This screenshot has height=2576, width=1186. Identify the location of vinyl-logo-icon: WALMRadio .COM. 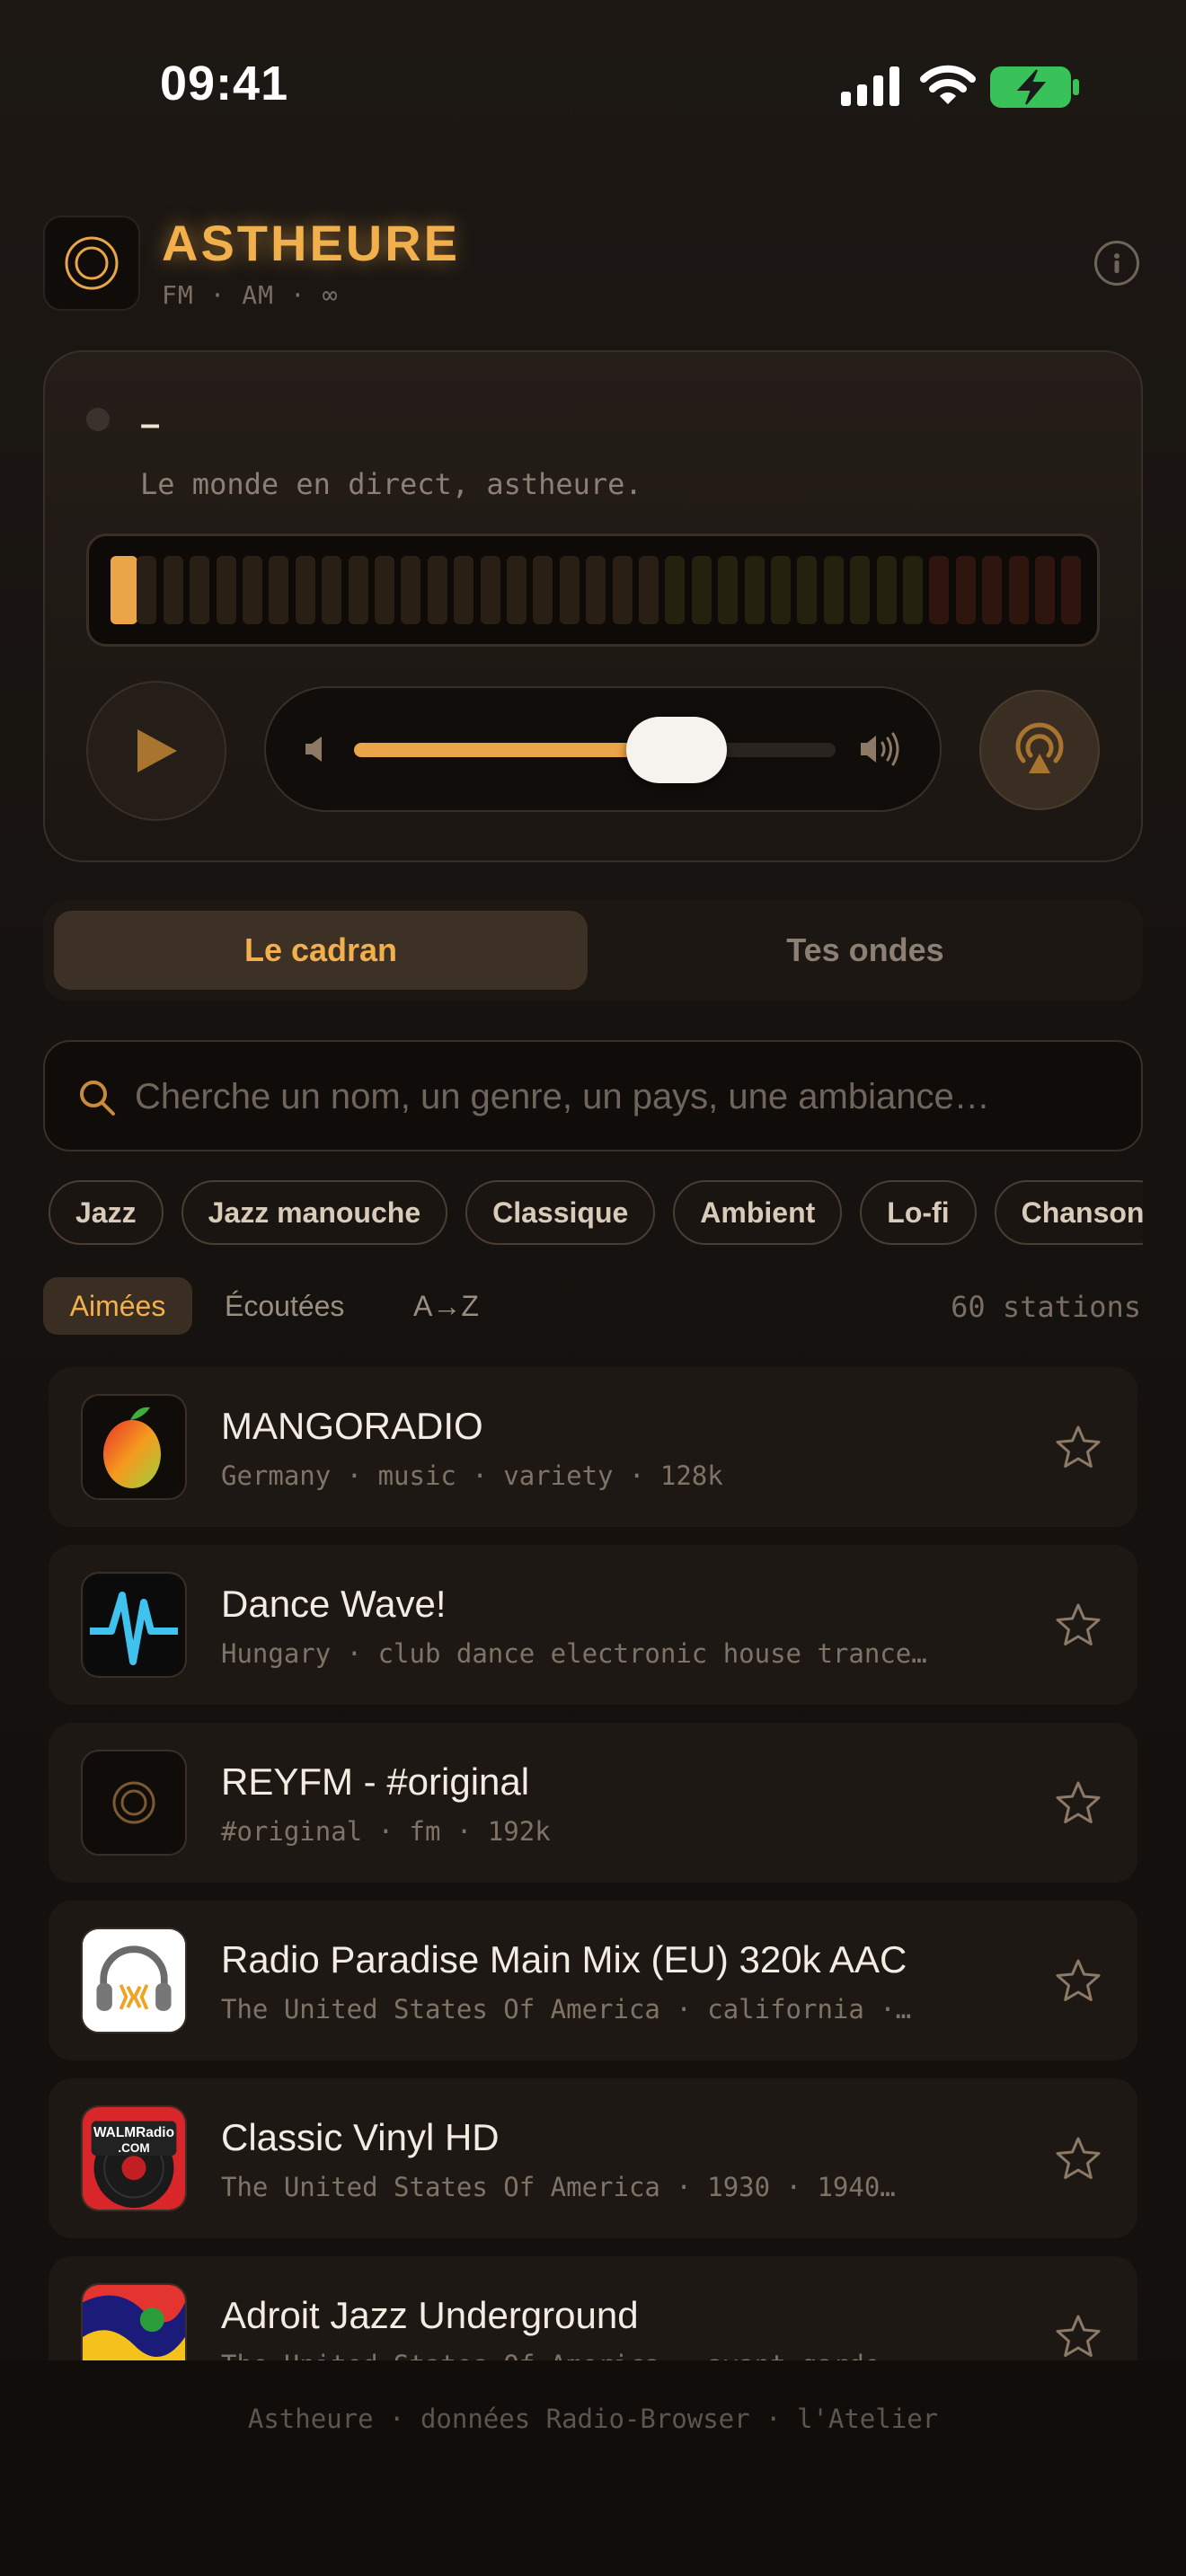
(134, 2158).